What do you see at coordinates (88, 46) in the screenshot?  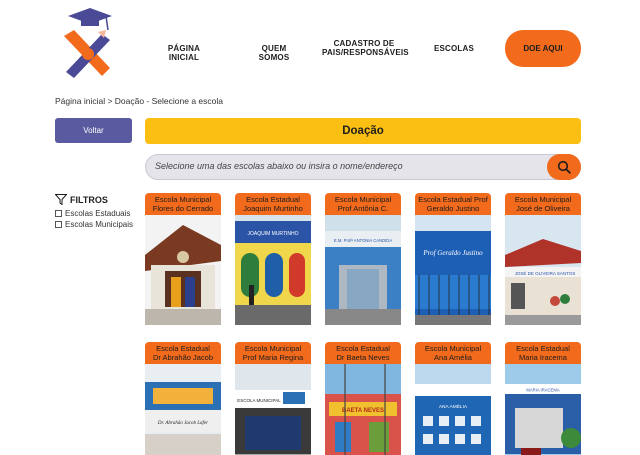 I see `logo` at bounding box center [88, 46].